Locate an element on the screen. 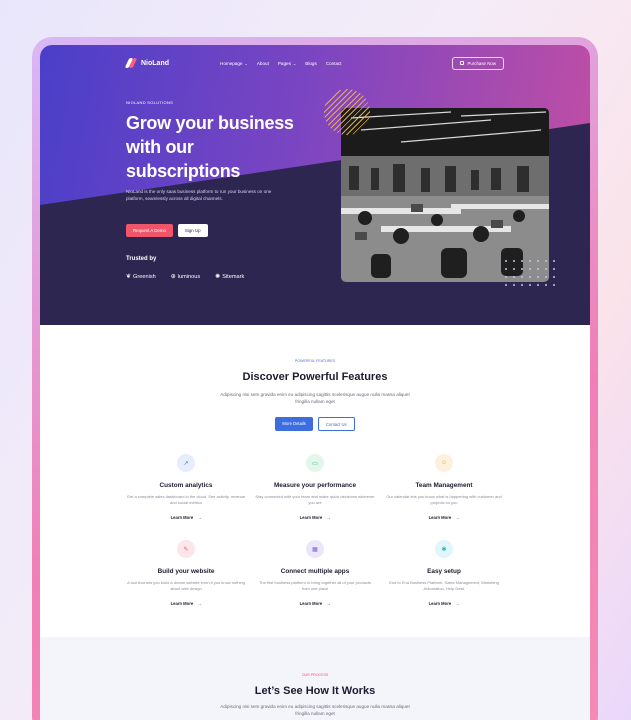 The height and width of the screenshot is (720, 631). apps-icon: ▦ is located at coordinates (315, 549).